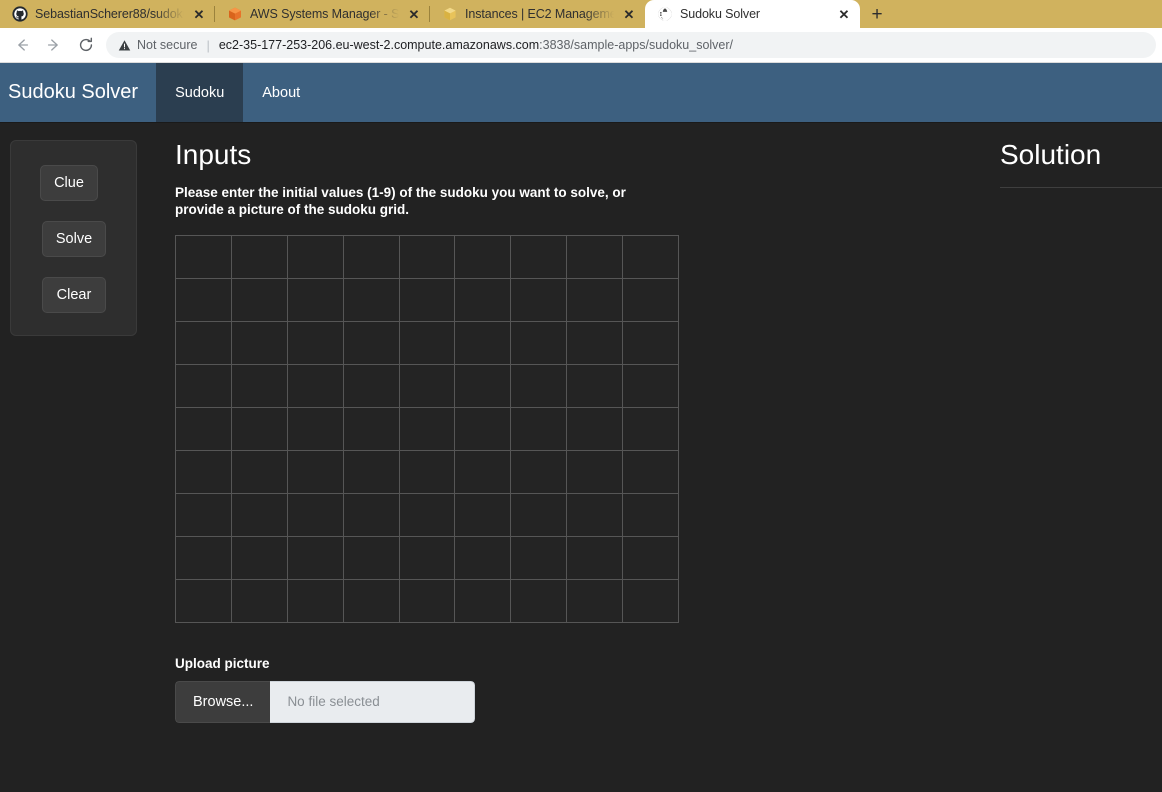 This screenshot has height=792, width=1162. Describe the element at coordinates (86, 45) in the screenshot. I see `reload-icon` at that location.